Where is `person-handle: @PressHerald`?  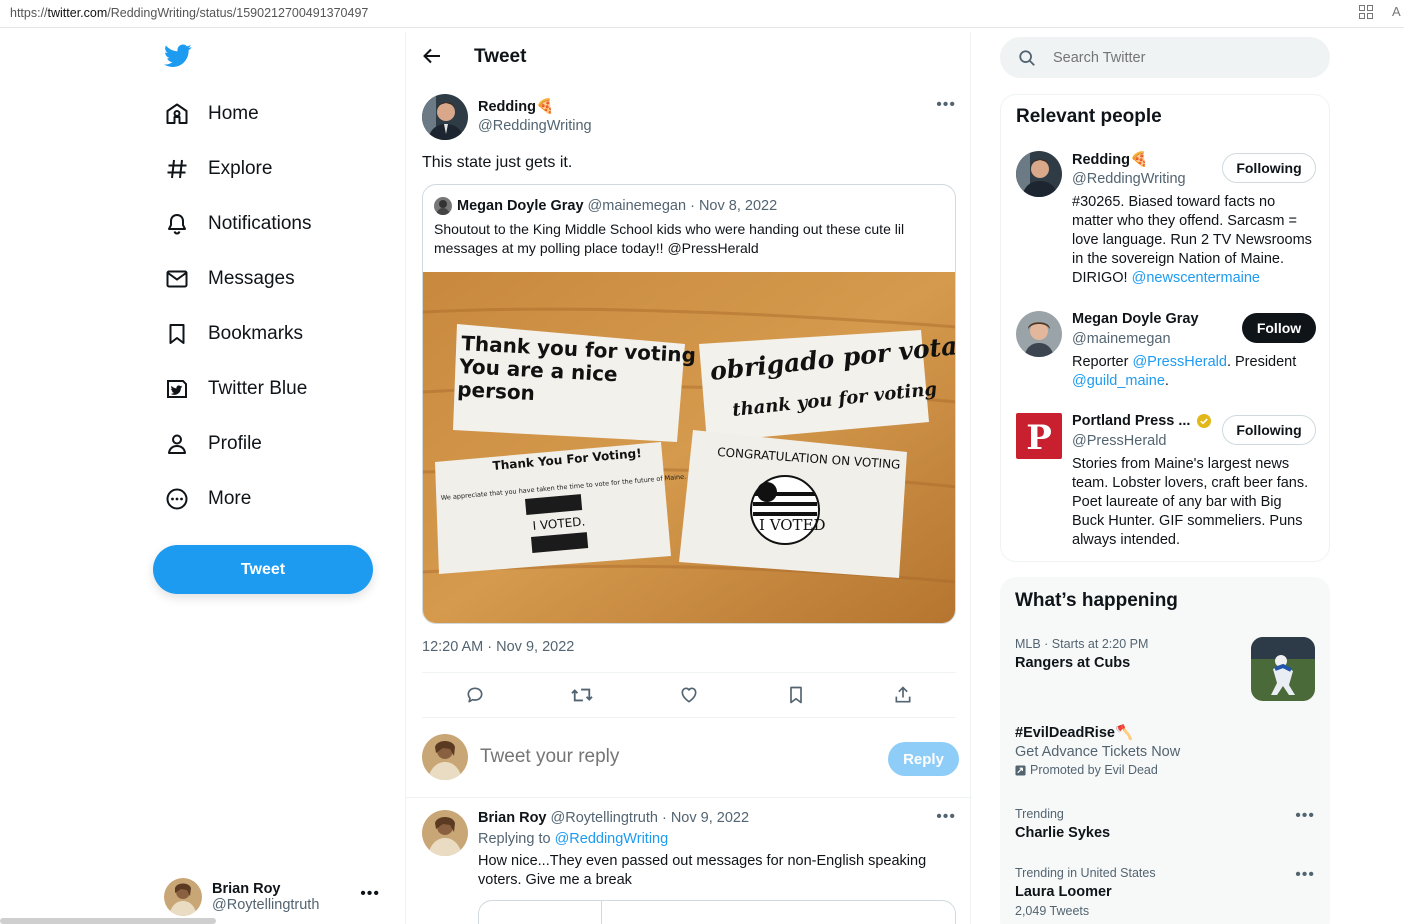 person-handle: @PressHerald is located at coordinates (1119, 441).